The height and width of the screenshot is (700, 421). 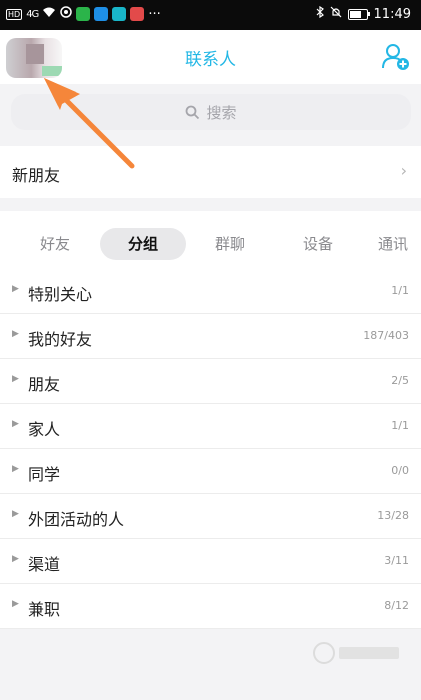 What do you see at coordinates (210, 471) in the screenshot?
I see `list-item: ▶ 同学 0/0` at bounding box center [210, 471].